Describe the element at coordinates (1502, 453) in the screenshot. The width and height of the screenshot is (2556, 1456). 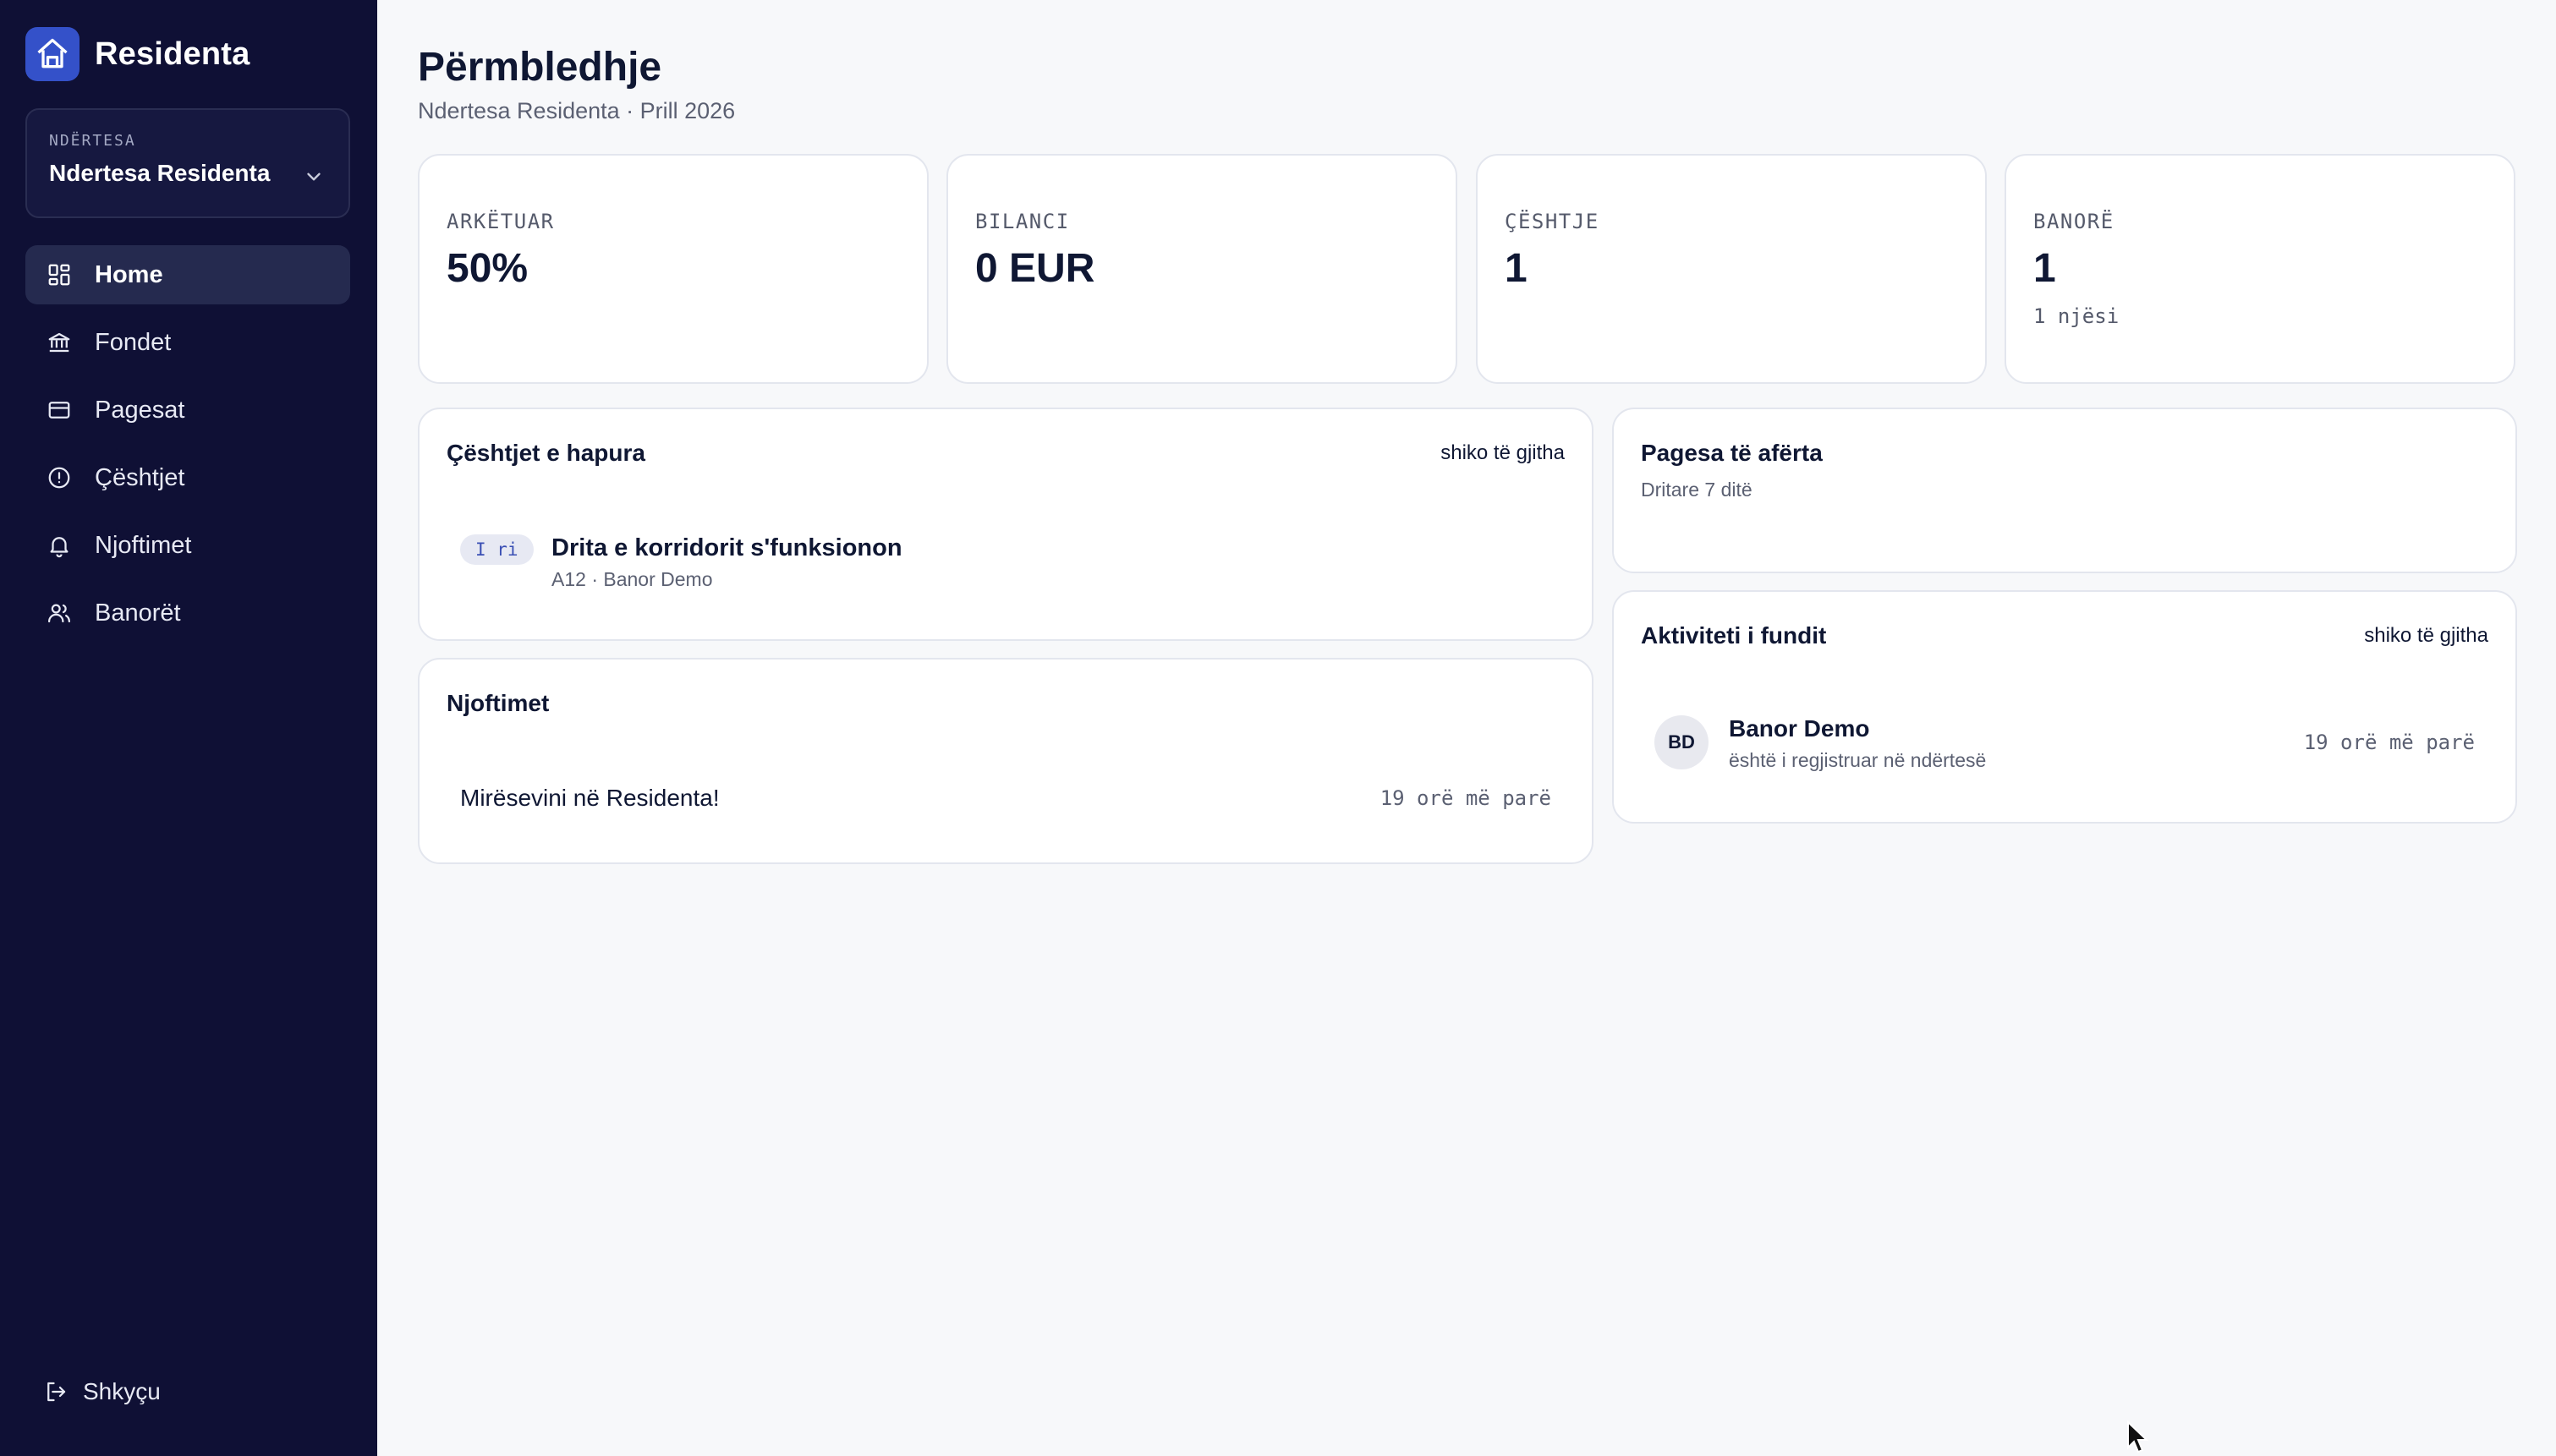
I see `see-all-issues-link: shiko të gjitha` at that location.